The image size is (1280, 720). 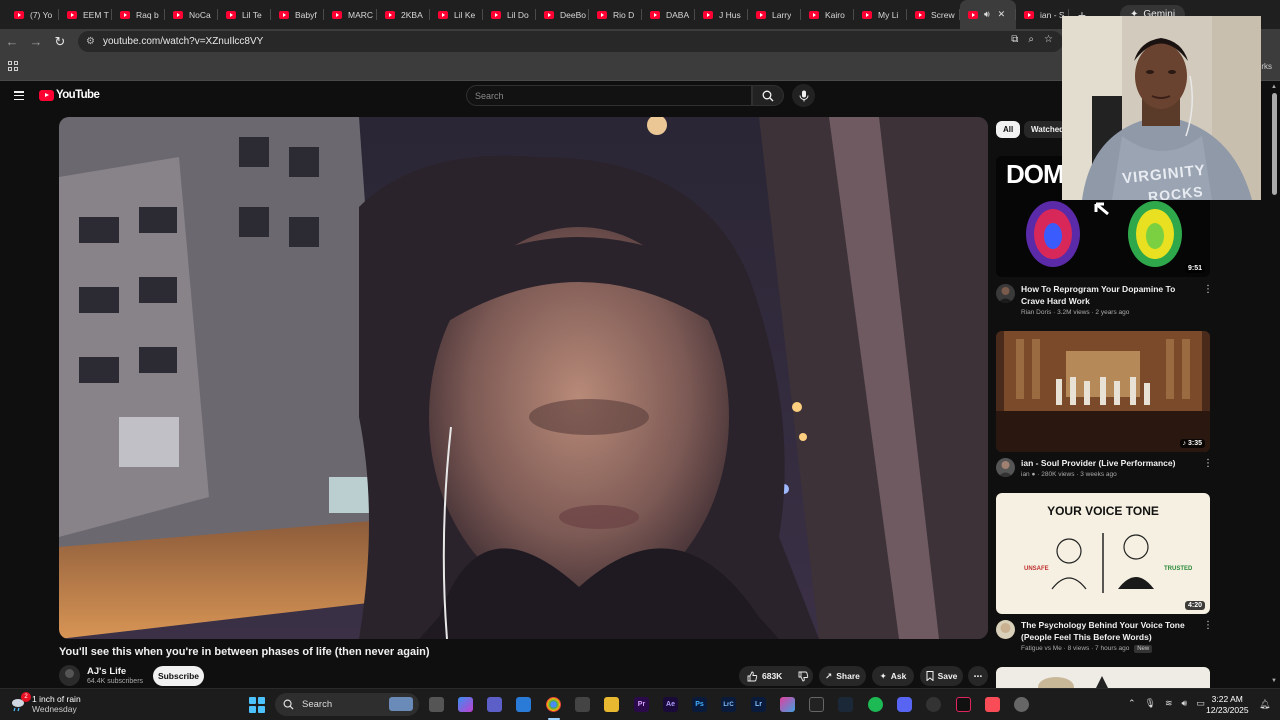 I want to click on browser-tab: NoCa, so click(x=191, y=14).